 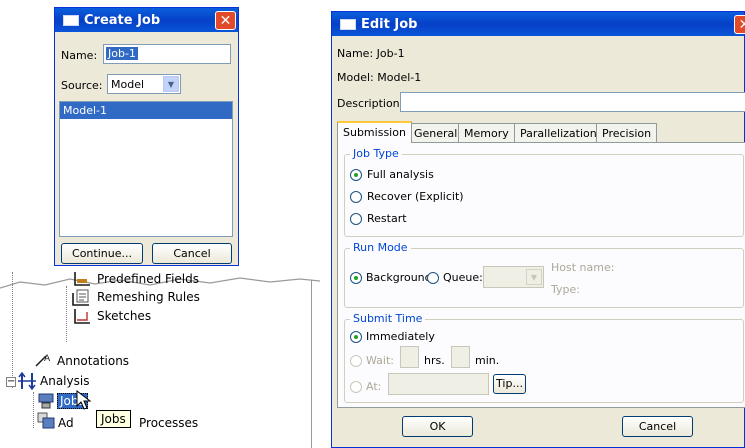 I want to click on wait-minutes-input, so click(x=460, y=357).